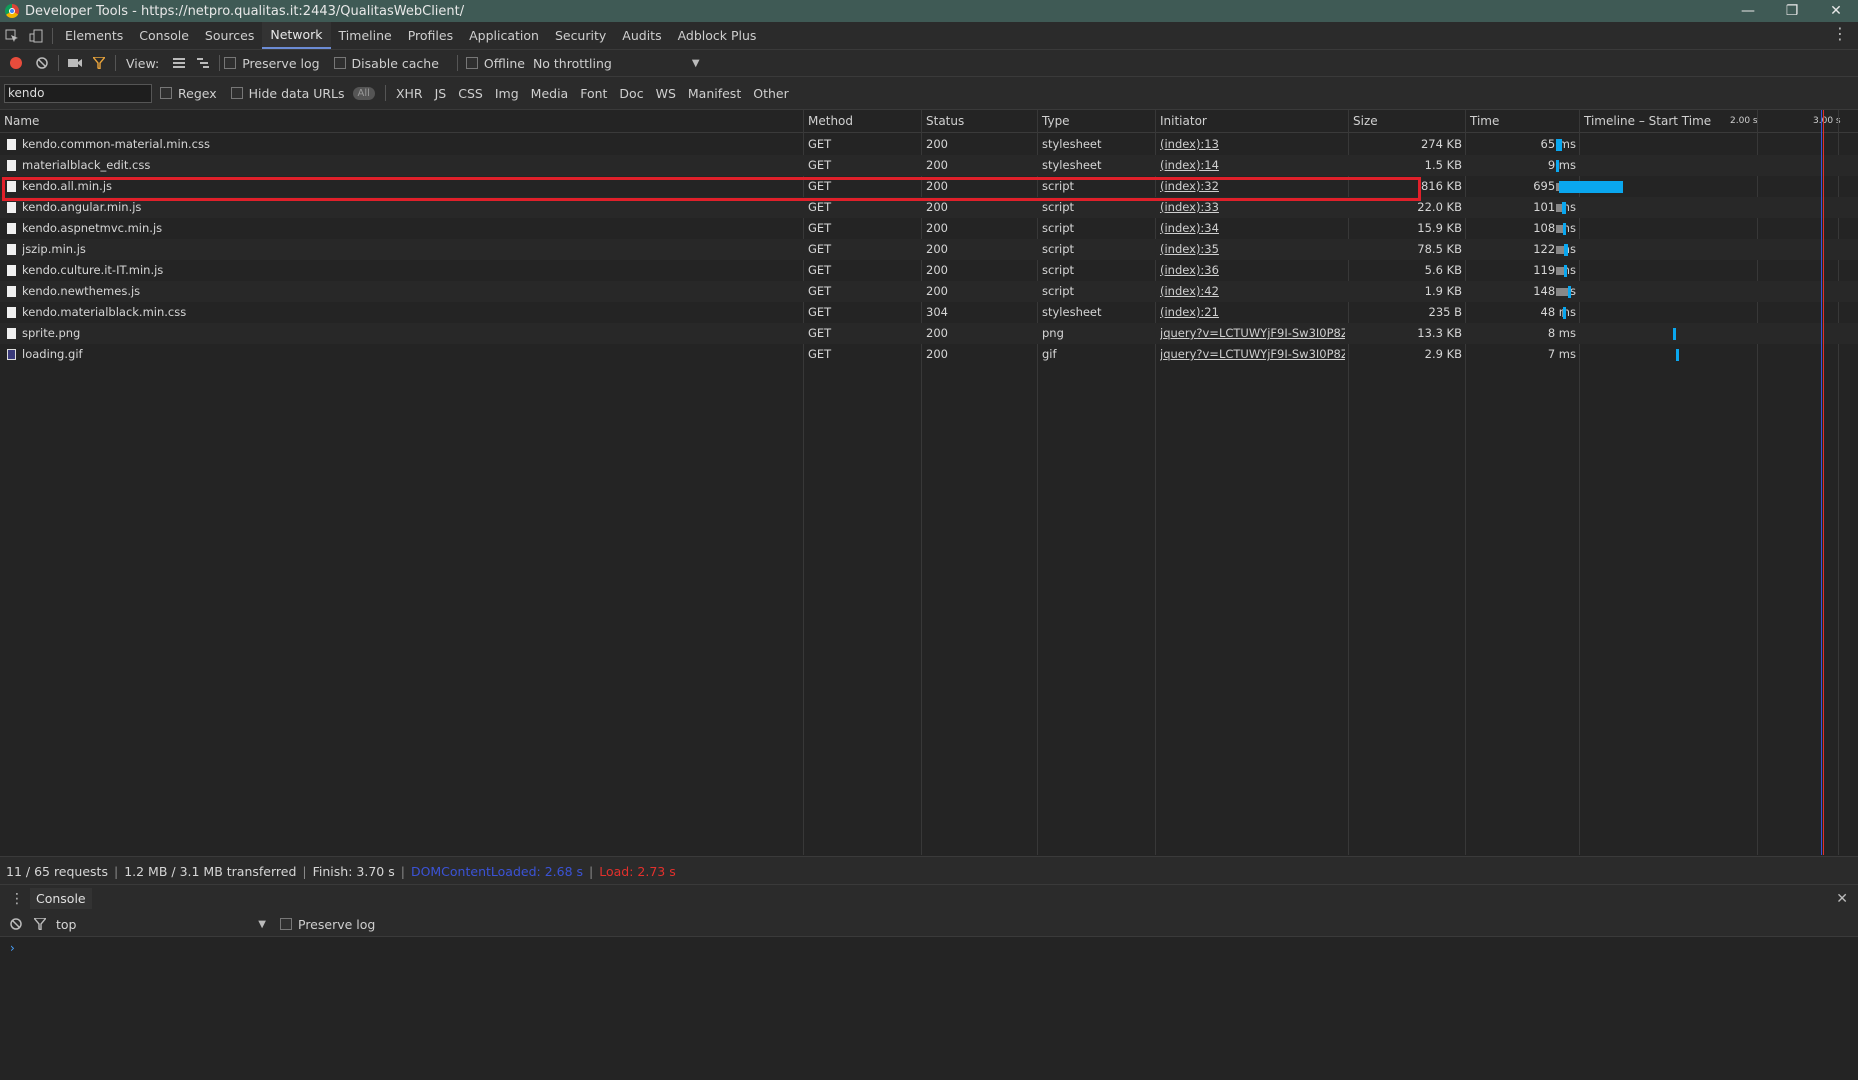 This screenshot has width=1858, height=1080. I want to click on tab-security: Security, so click(580, 35).